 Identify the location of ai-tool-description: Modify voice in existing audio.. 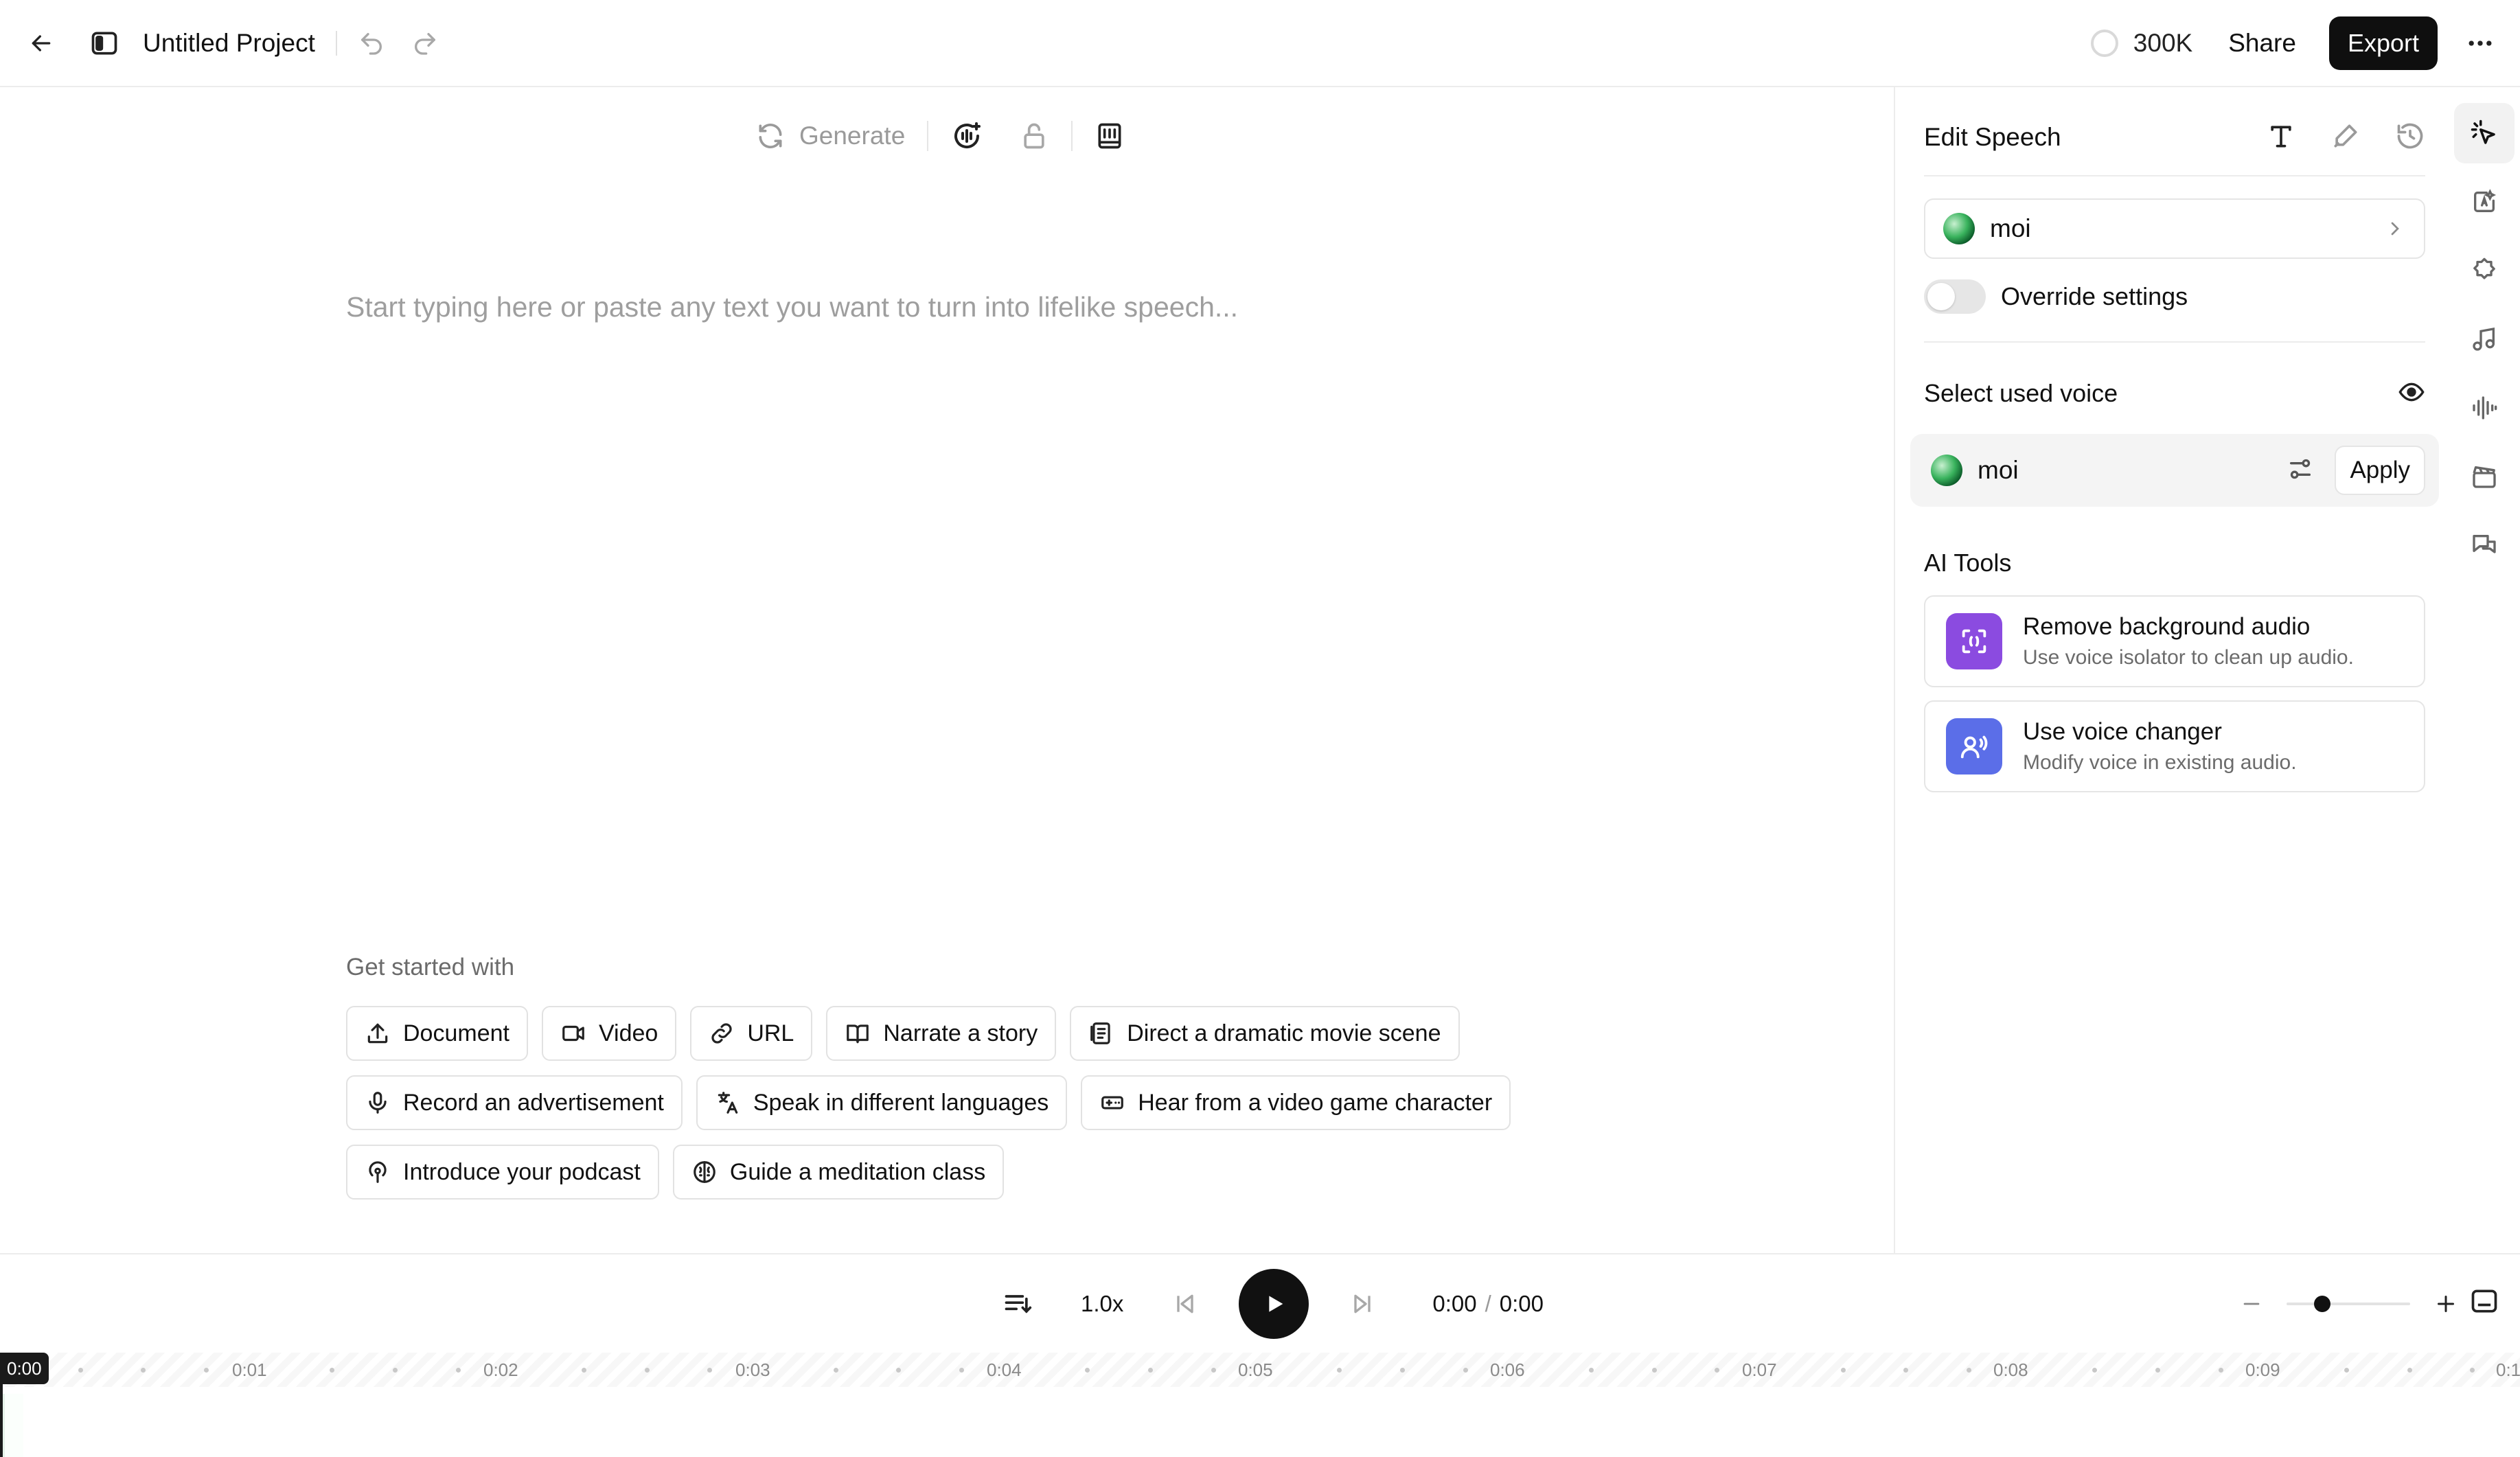
(2160, 762).